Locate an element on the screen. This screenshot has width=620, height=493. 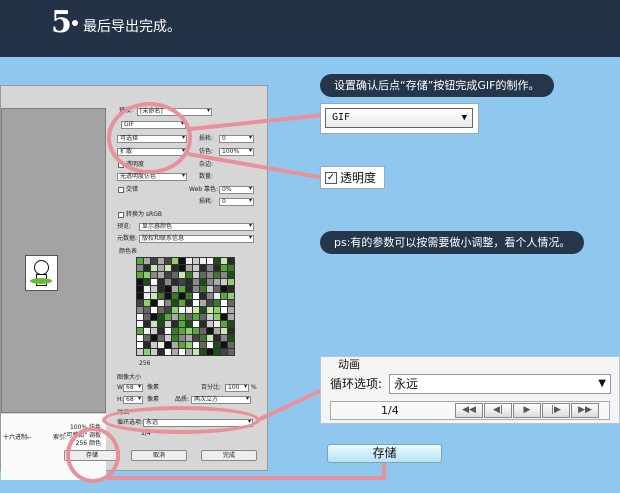
srgb-checkbox is located at coordinates (121, 215).